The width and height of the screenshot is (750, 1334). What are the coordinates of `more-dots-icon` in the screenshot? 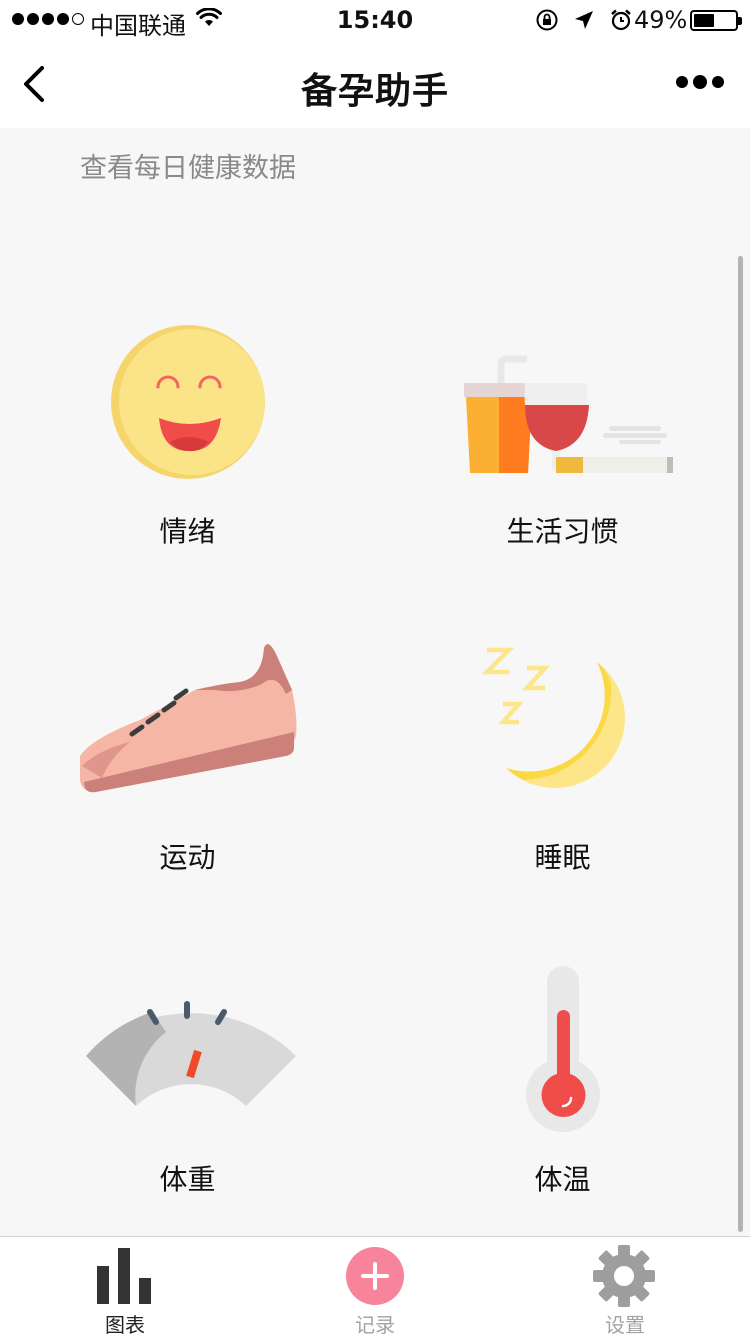 It's located at (700, 82).